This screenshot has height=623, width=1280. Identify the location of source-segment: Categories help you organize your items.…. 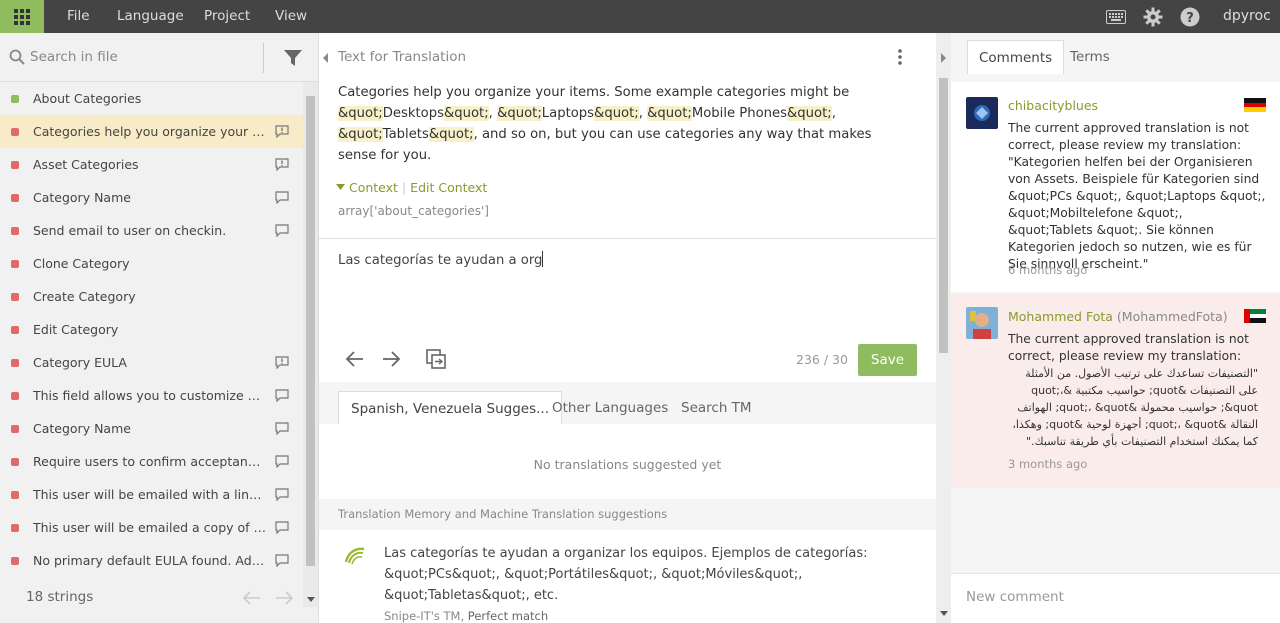
(594, 92).